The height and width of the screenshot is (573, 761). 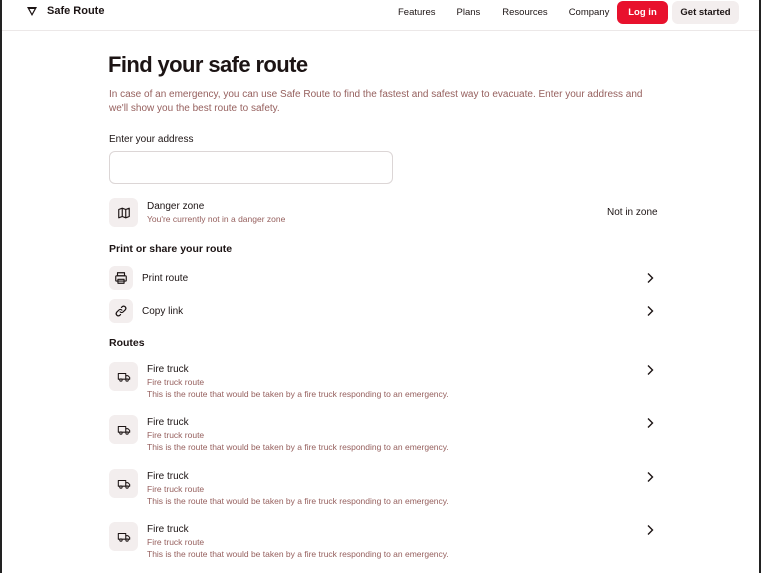 What do you see at coordinates (524, 12) in the screenshot?
I see `nav-resources: Resources` at bounding box center [524, 12].